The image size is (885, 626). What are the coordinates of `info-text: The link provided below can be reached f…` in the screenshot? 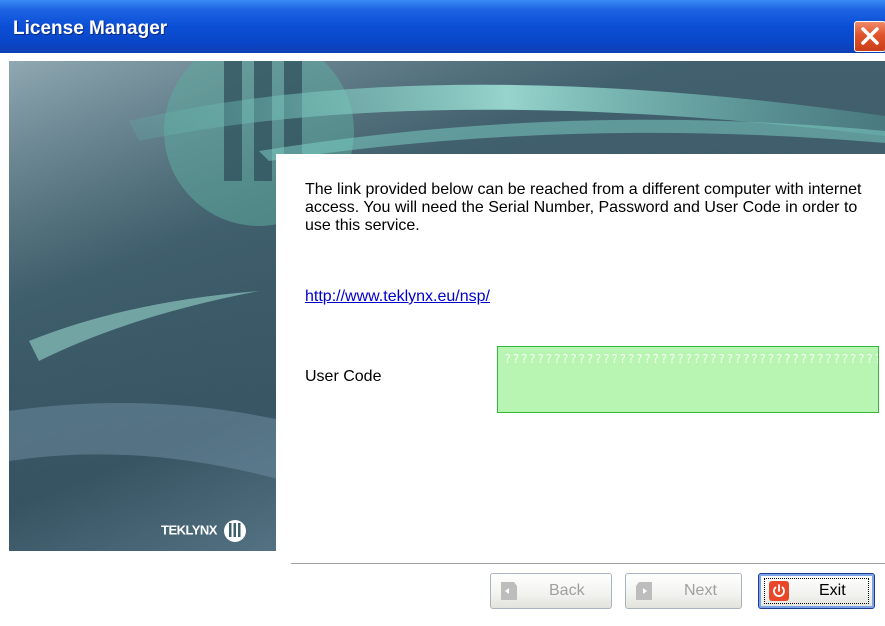 It's located at (583, 207).